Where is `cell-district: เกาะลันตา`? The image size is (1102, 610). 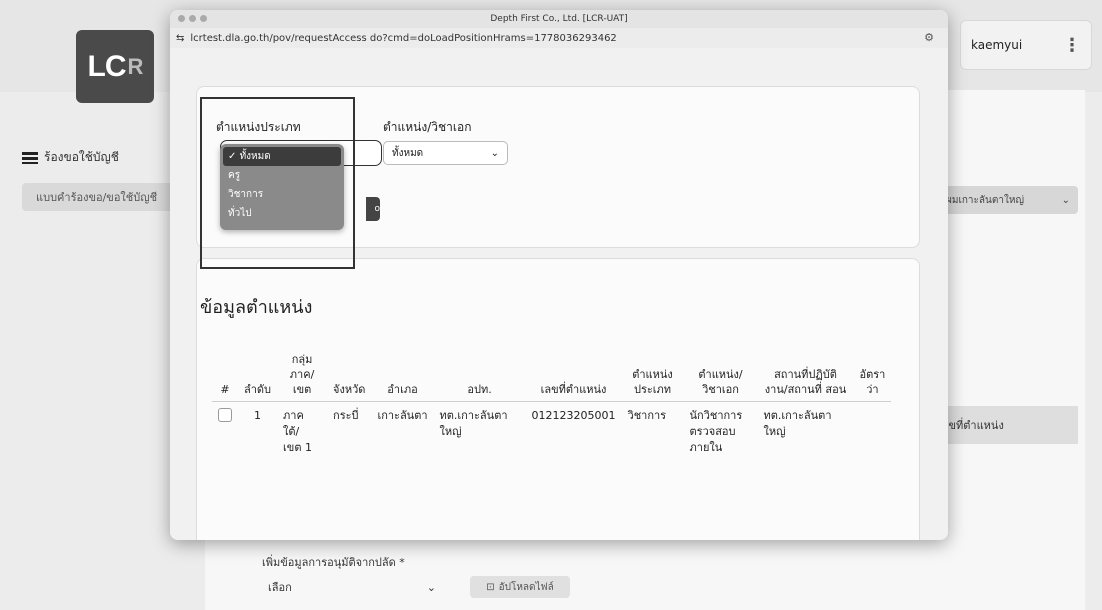
cell-district: เกาะลันตา is located at coordinates (402, 415).